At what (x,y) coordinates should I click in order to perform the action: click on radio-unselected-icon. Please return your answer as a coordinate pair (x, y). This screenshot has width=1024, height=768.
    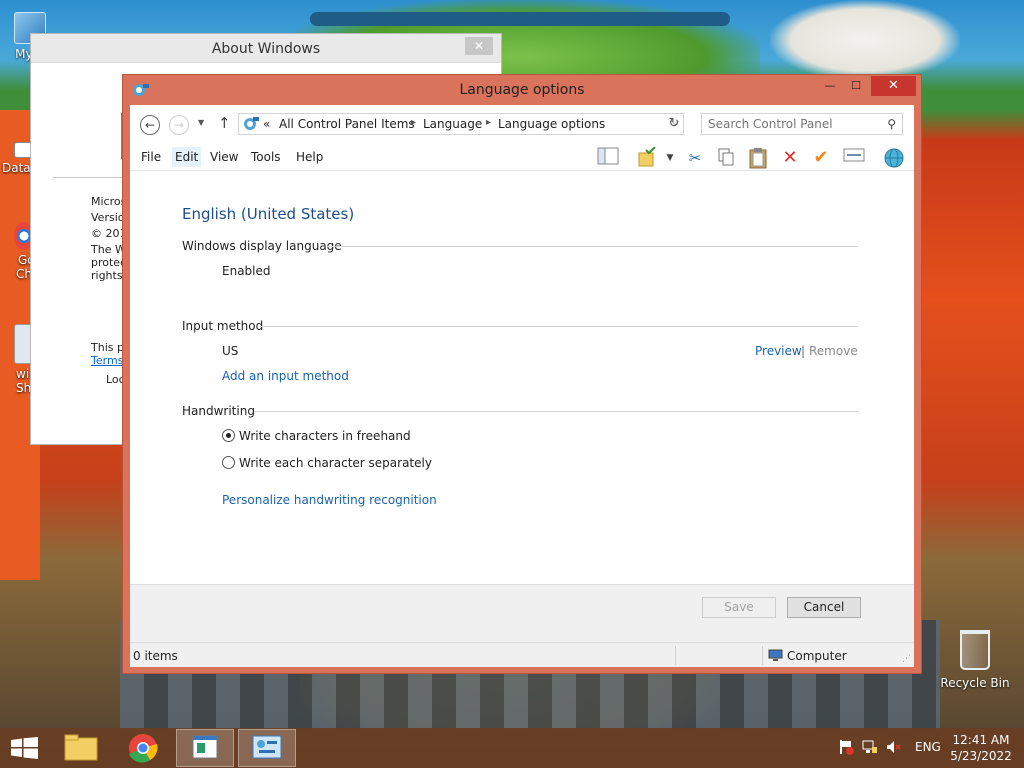
    Looking at the image, I should click on (228, 462).